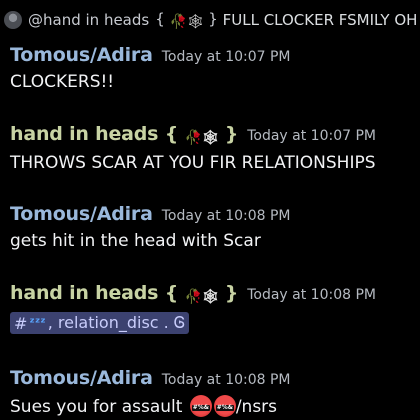 Image resolution: width=420 pixels, height=420 pixels. I want to click on message-content: THROWS SCAR AT YOU FIR RELATIONSHIPS, so click(193, 163).